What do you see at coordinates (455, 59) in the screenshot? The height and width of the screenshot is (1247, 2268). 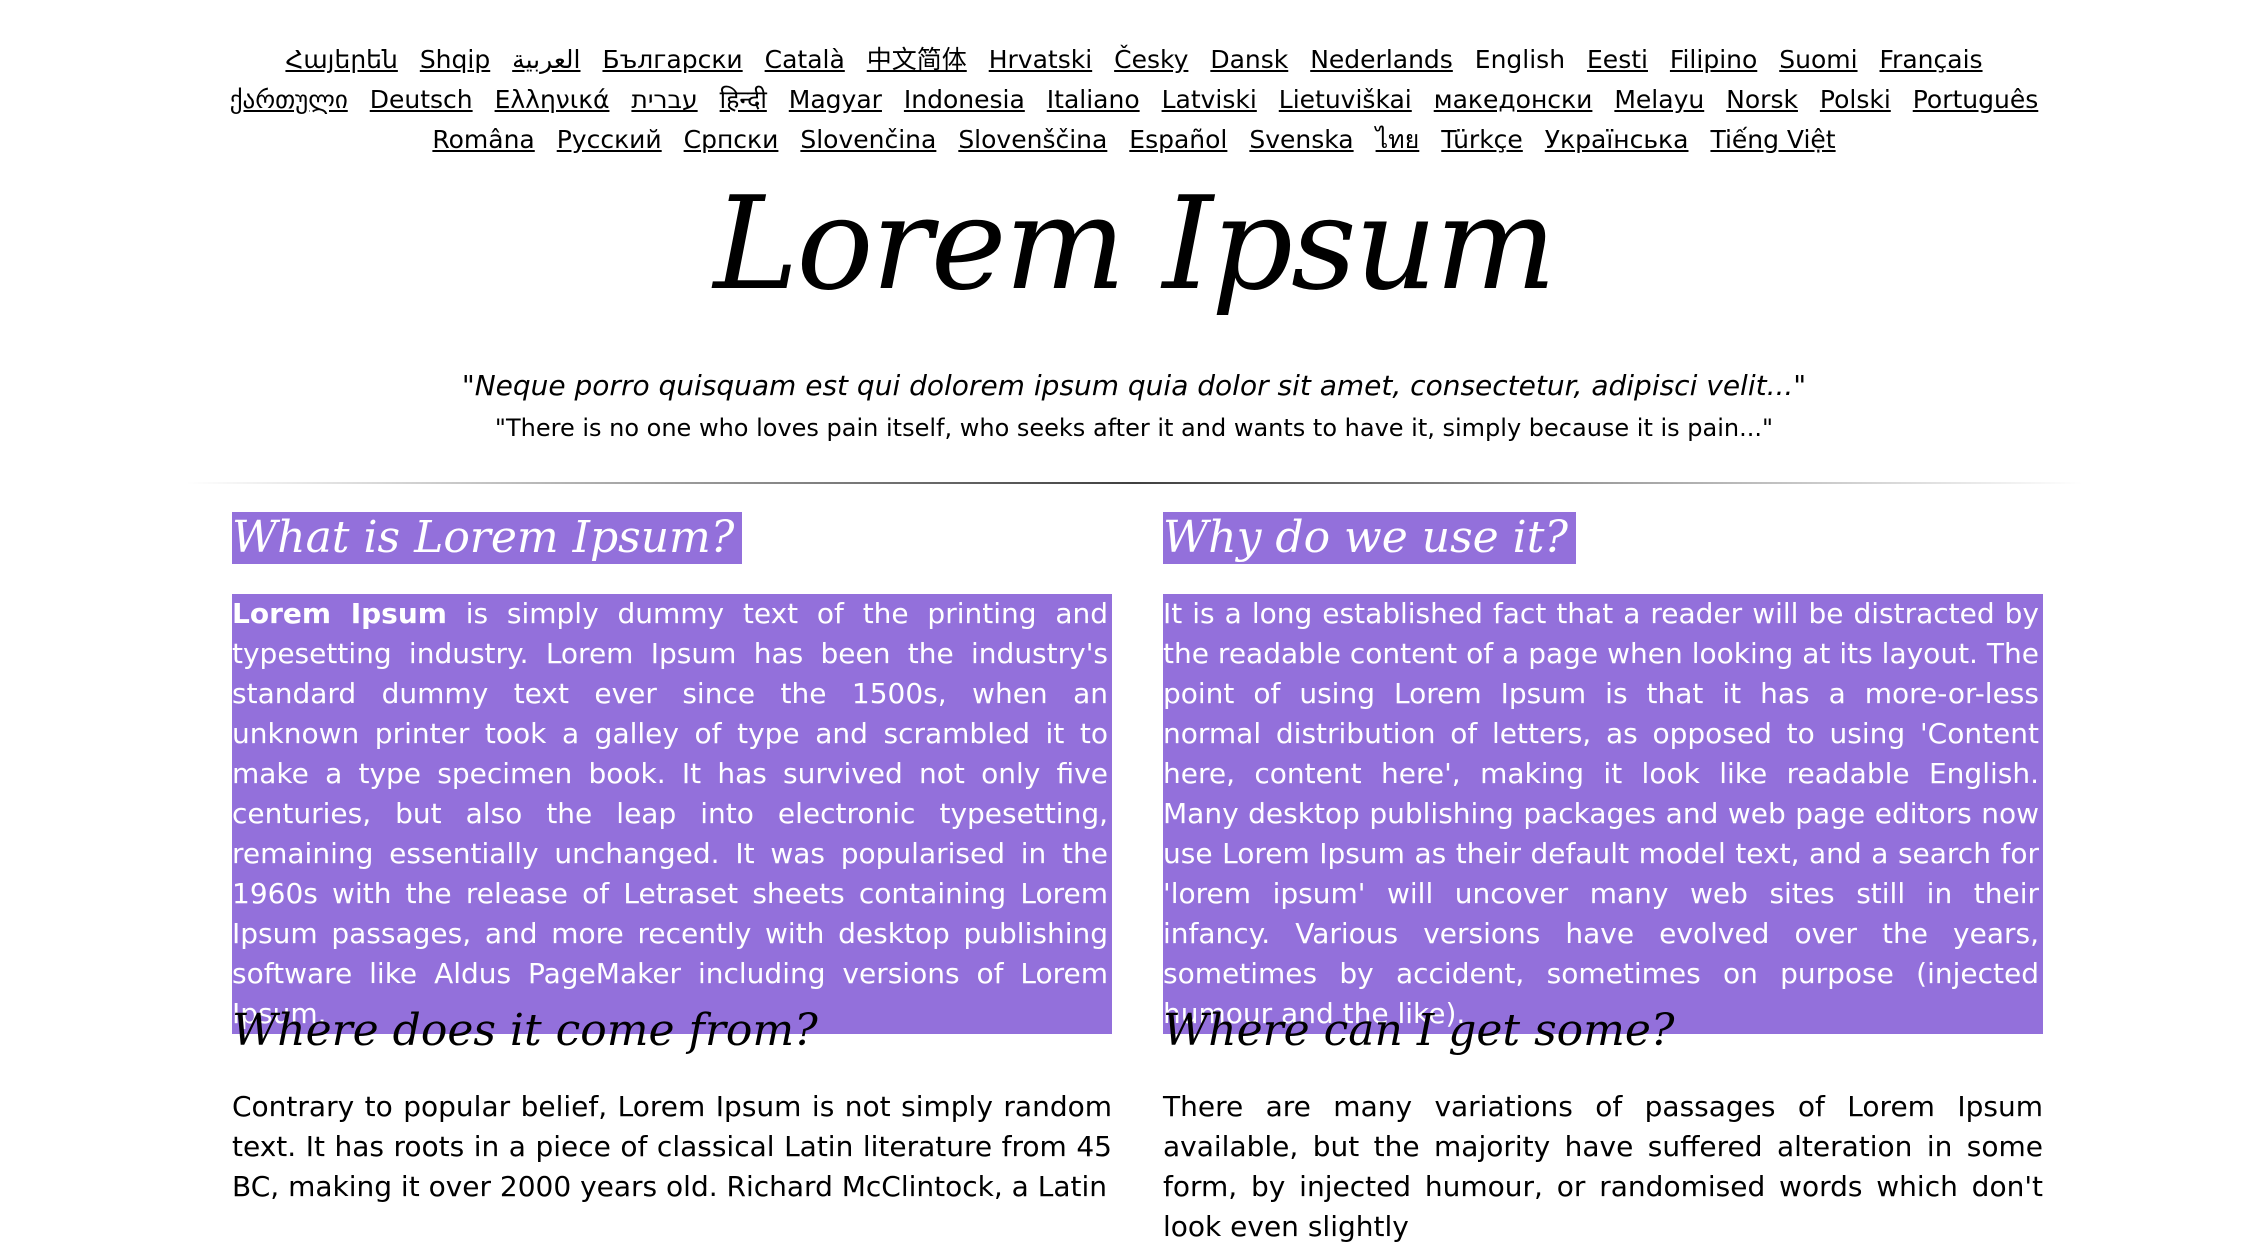 I see `language-link-1: Shqip` at bounding box center [455, 59].